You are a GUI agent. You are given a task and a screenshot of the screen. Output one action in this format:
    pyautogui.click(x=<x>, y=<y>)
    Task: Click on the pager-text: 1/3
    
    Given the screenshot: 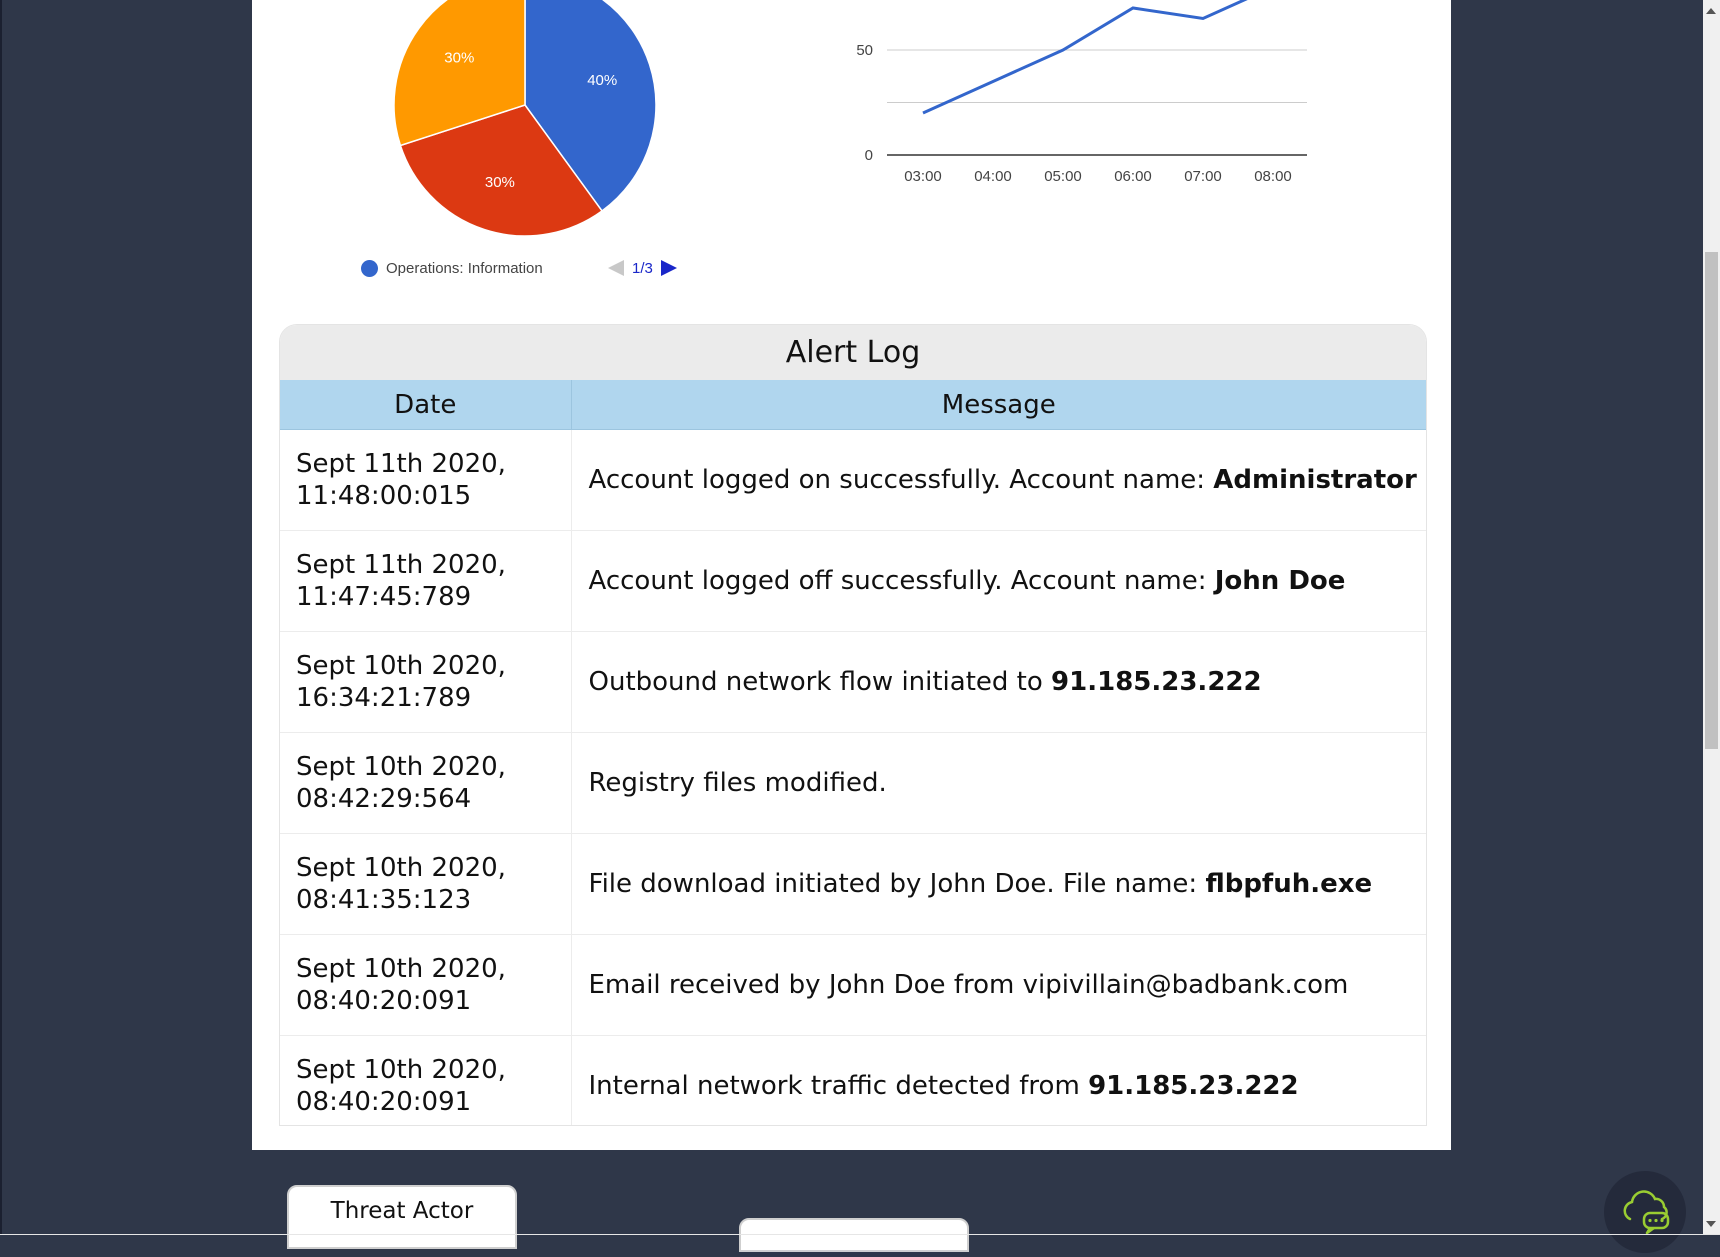 What is the action you would take?
    pyautogui.click(x=642, y=268)
    